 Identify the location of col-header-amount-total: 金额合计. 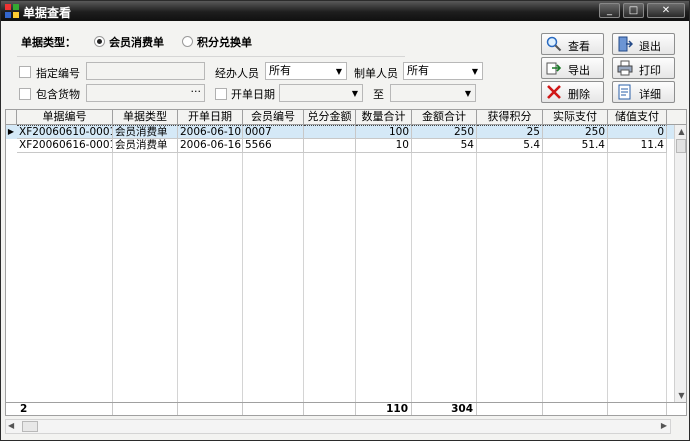
(444, 117).